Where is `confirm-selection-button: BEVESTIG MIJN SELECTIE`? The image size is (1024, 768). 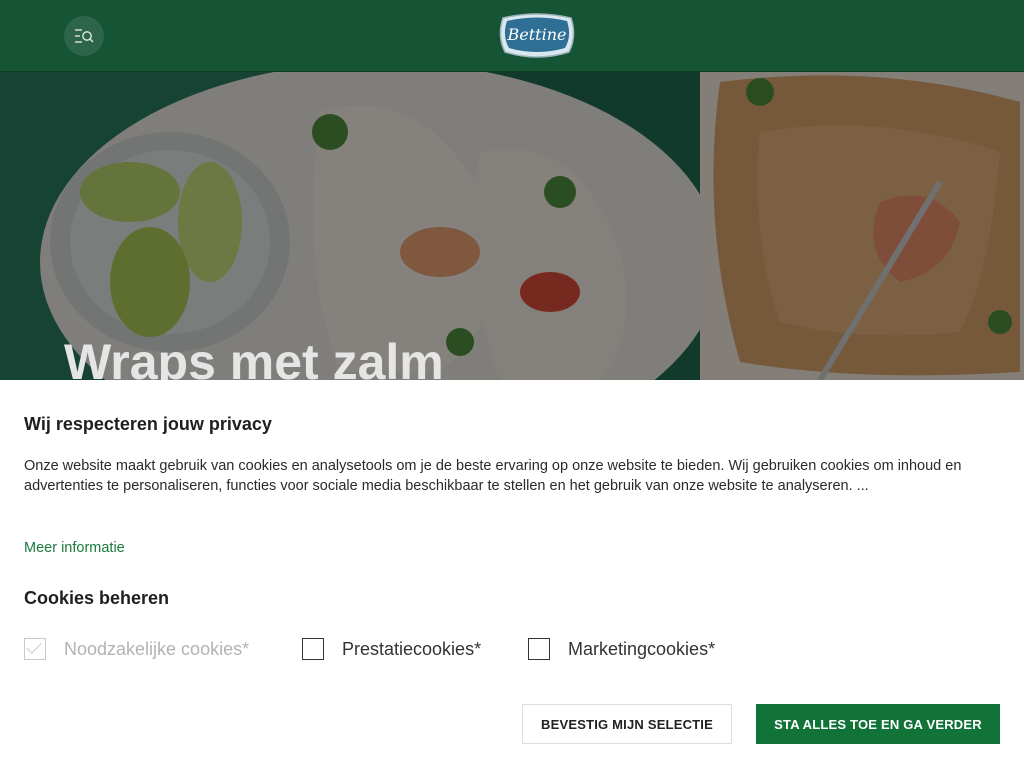
confirm-selection-button: BEVESTIG MIJN SELECTIE is located at coordinates (627, 724).